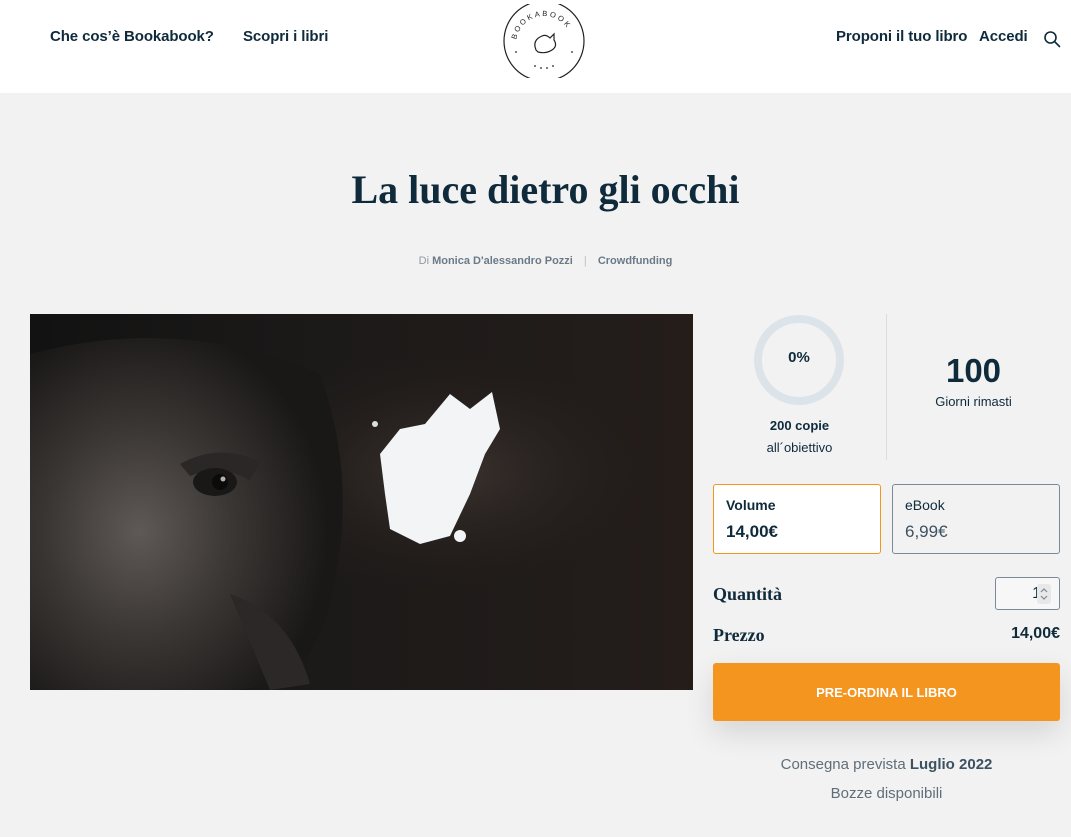 This screenshot has width=1071, height=837. I want to click on days-remaining: 100 Giorni rimasti, so click(973, 387).